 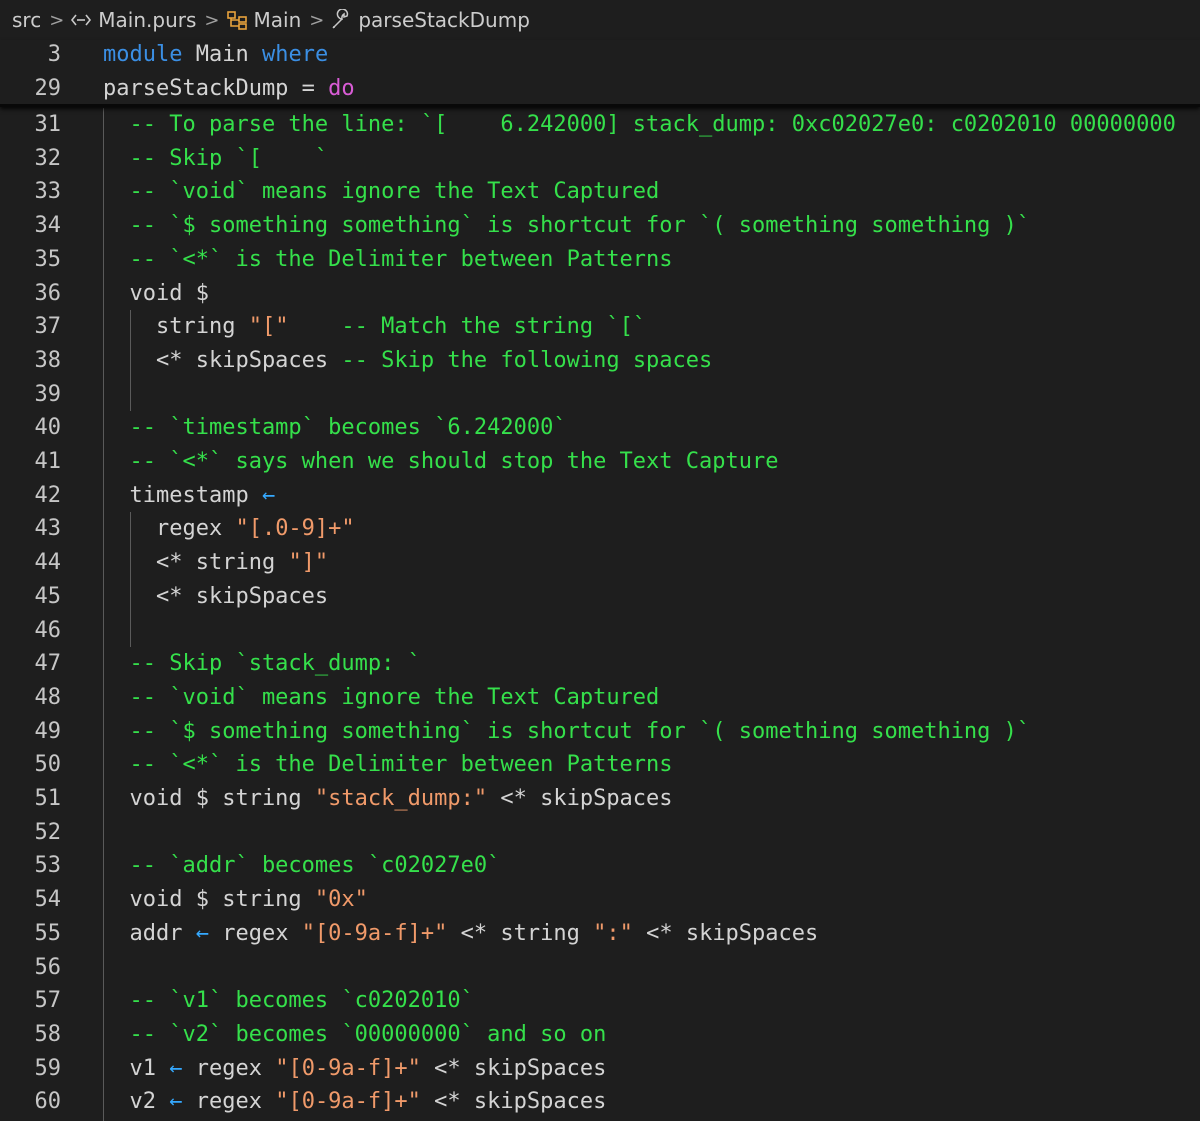 I want to click on code-string: "0x", so click(x=341, y=899).